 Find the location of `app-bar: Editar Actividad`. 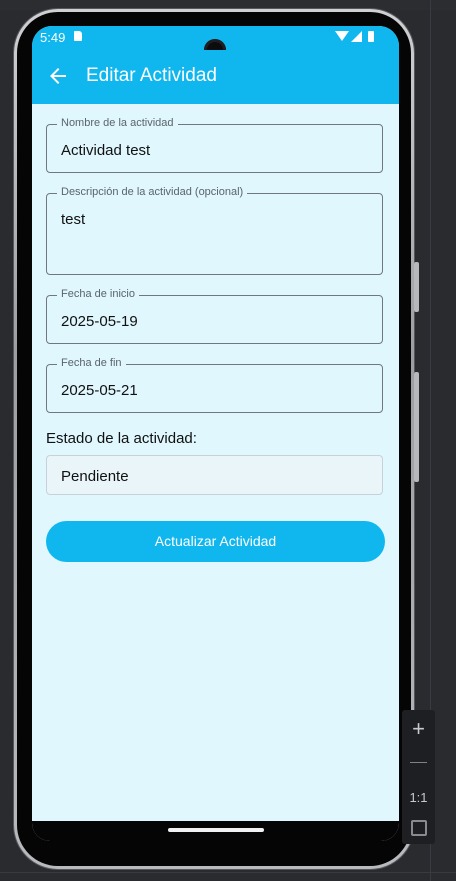

app-bar: Editar Actividad is located at coordinates (215, 77).